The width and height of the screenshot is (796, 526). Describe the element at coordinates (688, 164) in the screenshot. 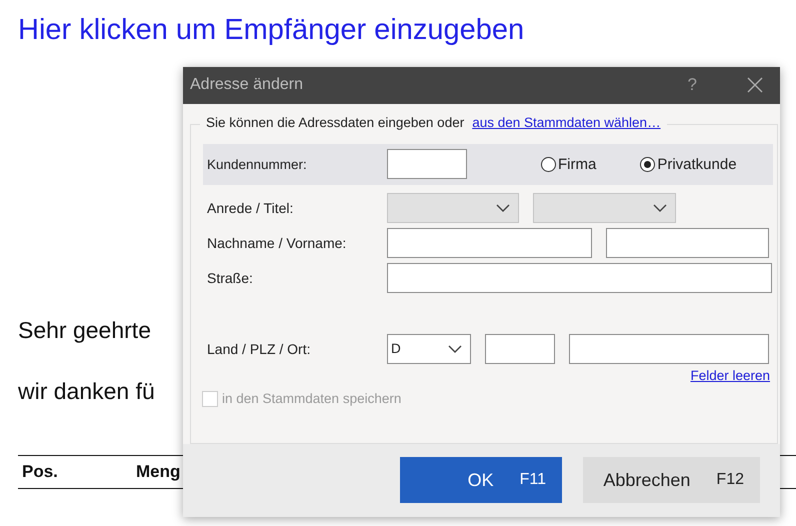

I see `customer-type-radio: Privatkunde` at that location.